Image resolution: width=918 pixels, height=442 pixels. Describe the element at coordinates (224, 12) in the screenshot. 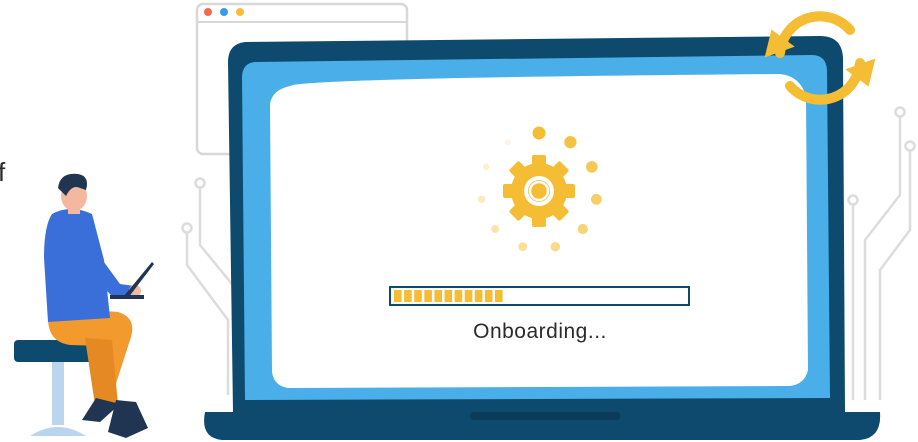

I see `window-dot-blue` at that location.